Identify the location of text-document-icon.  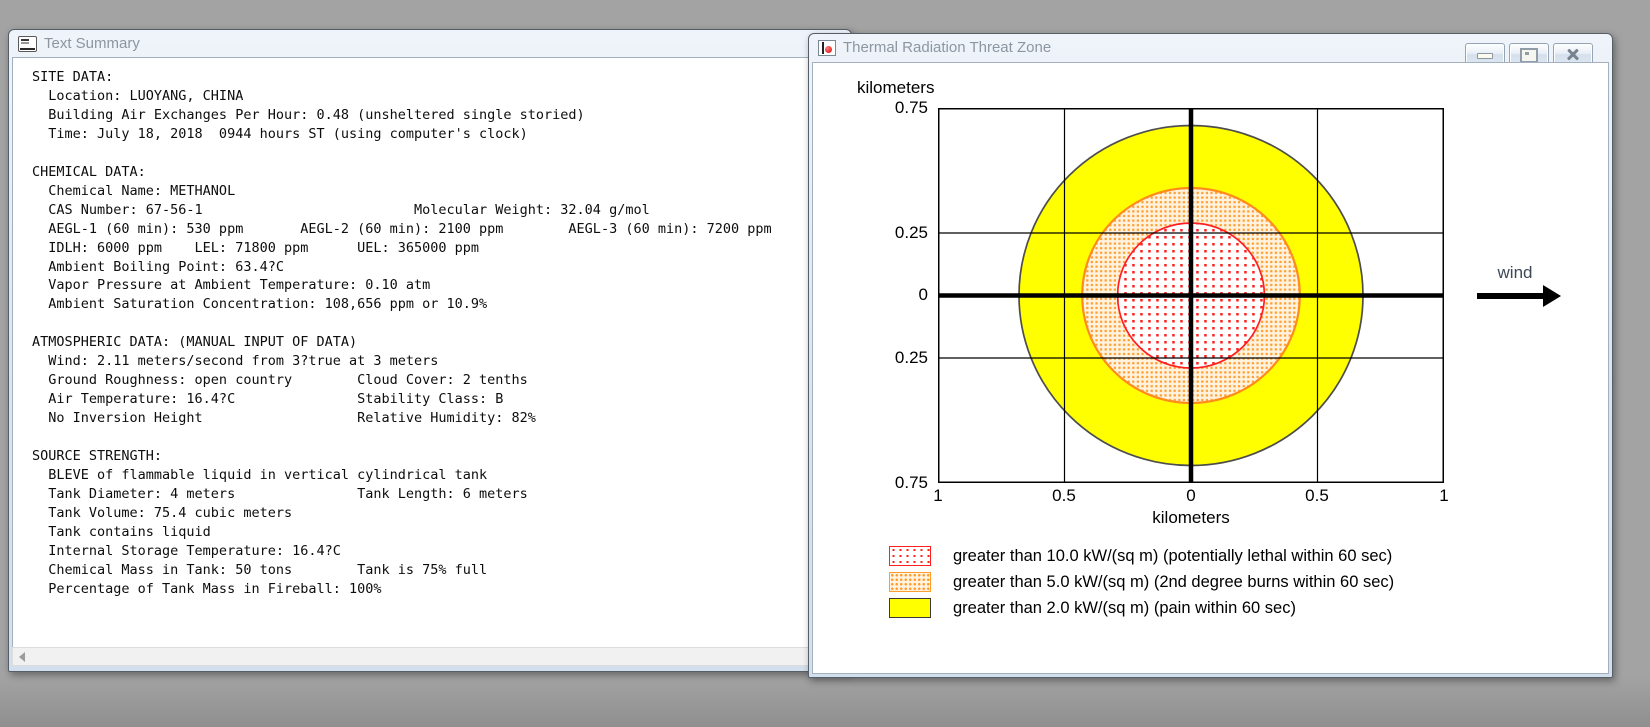
(27, 43).